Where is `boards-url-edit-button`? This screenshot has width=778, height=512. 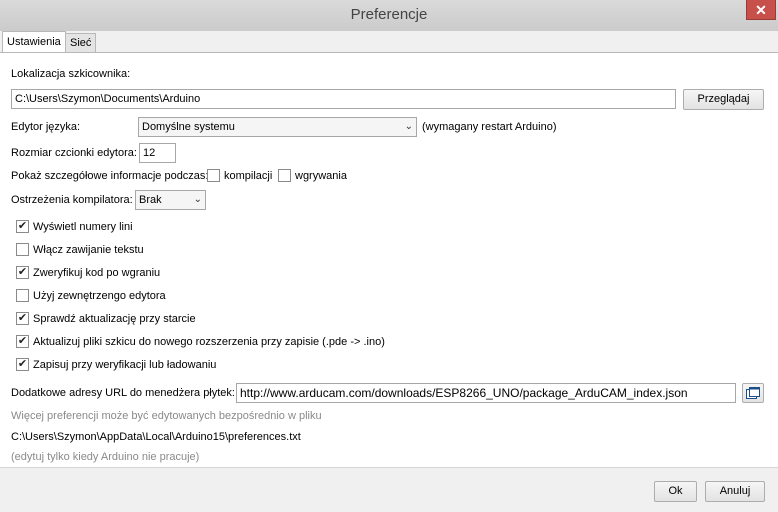
boards-url-edit-button is located at coordinates (753, 393).